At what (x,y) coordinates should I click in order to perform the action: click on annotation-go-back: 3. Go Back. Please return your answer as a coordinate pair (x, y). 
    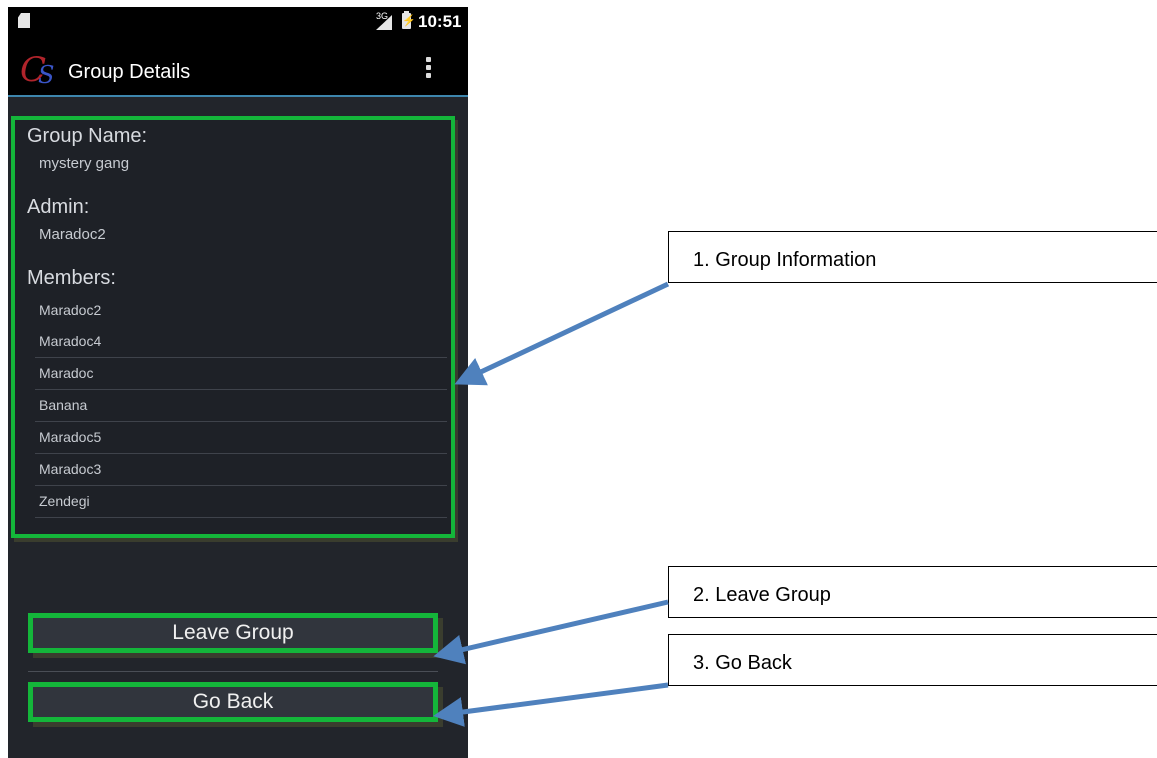
    Looking at the image, I should click on (912, 660).